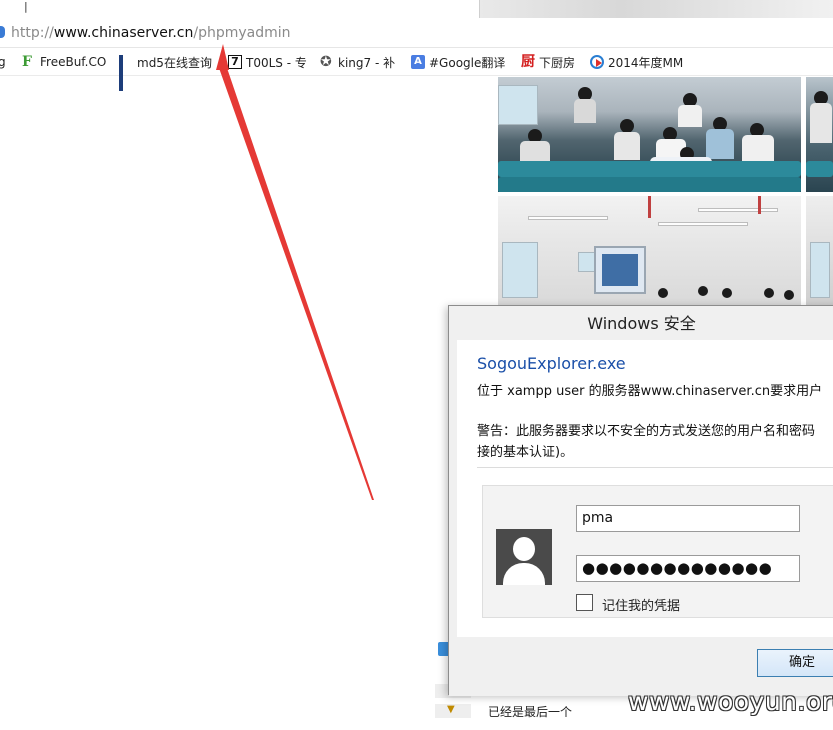 Image resolution: width=833 pixels, height=730 pixels. What do you see at coordinates (2, 32) in the screenshot?
I see `site-security-icon` at bounding box center [2, 32].